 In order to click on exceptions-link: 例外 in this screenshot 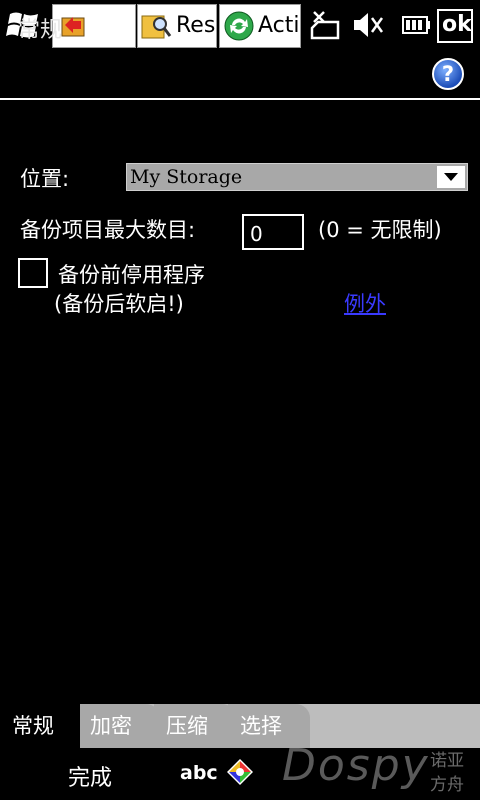, I will do `click(365, 303)`.